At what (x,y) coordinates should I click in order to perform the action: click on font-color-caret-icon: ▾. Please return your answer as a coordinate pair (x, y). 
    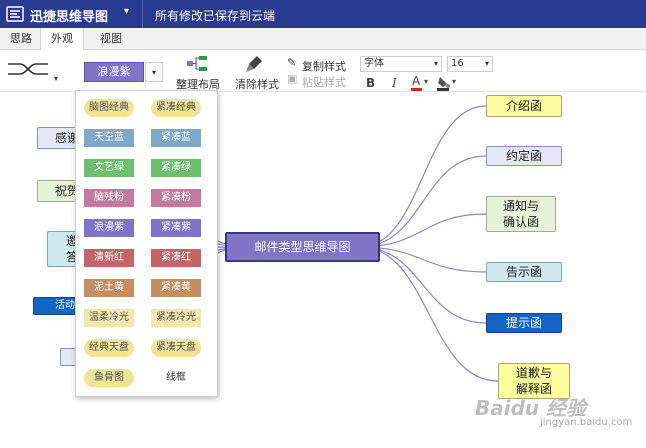
    Looking at the image, I should click on (426, 81).